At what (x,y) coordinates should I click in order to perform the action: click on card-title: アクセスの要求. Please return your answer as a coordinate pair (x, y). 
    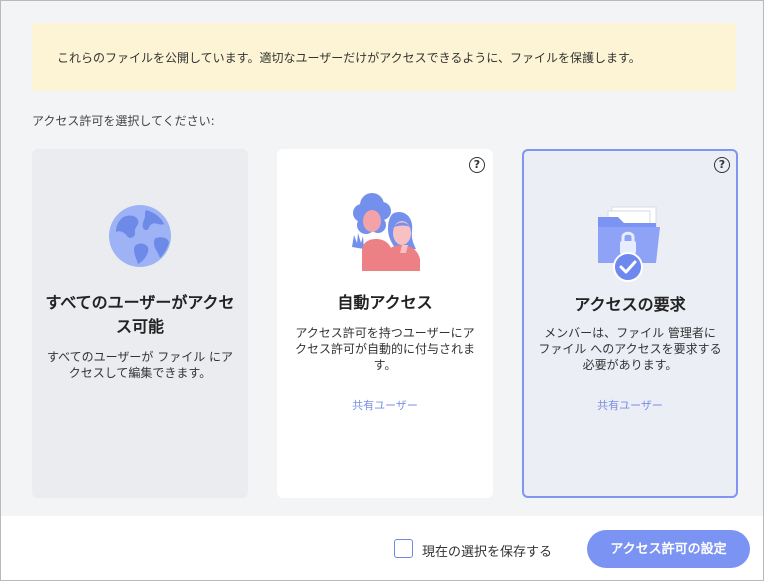
    Looking at the image, I should click on (630, 304).